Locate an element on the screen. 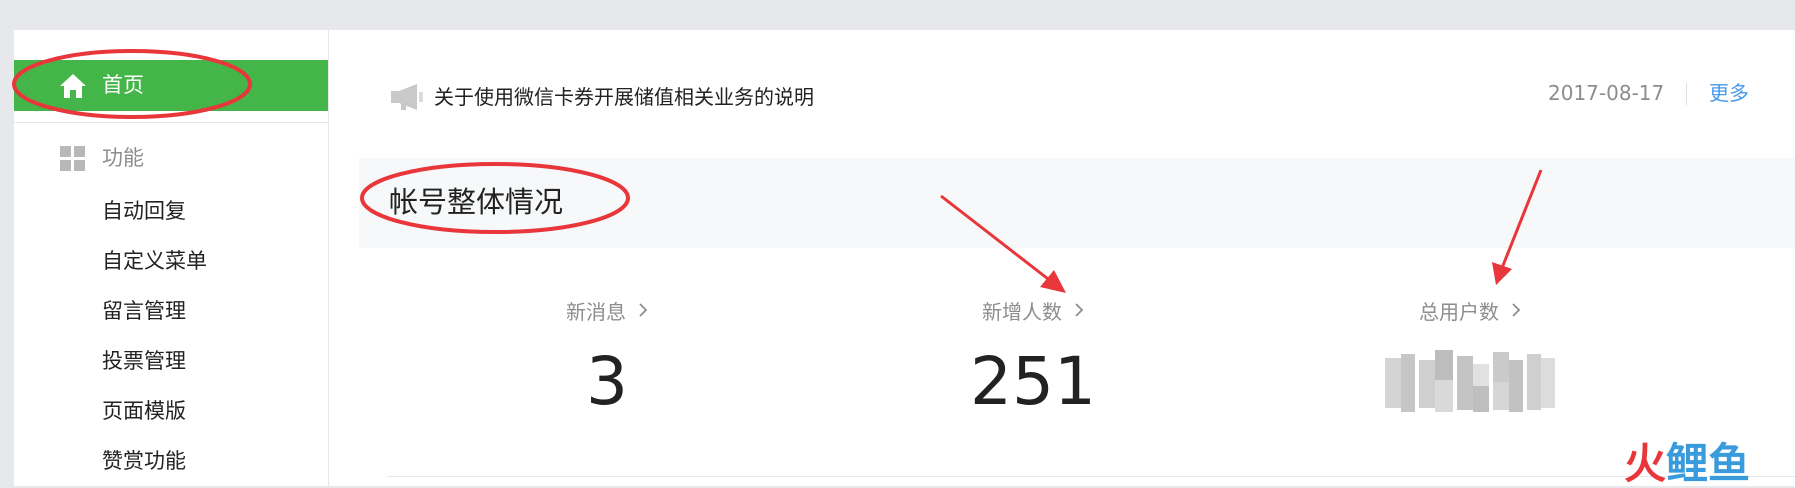  grid-icon is located at coordinates (73, 159).